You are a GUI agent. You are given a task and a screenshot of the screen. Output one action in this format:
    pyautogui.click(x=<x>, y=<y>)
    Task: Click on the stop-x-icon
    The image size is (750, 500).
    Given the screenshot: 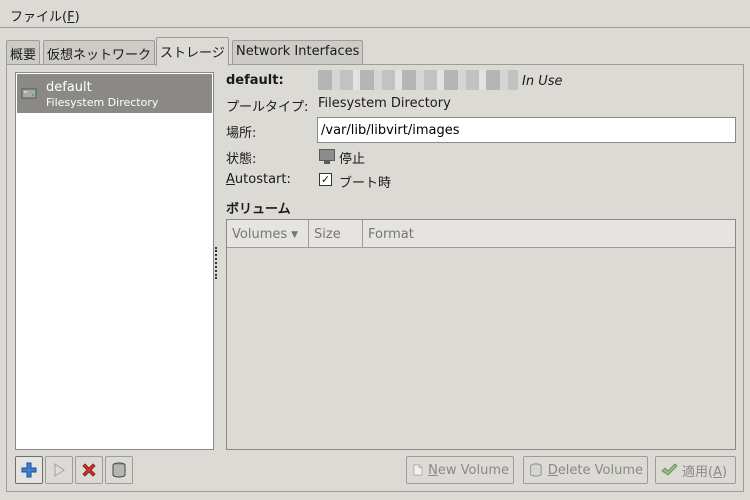 What is the action you would take?
    pyautogui.click(x=89, y=470)
    